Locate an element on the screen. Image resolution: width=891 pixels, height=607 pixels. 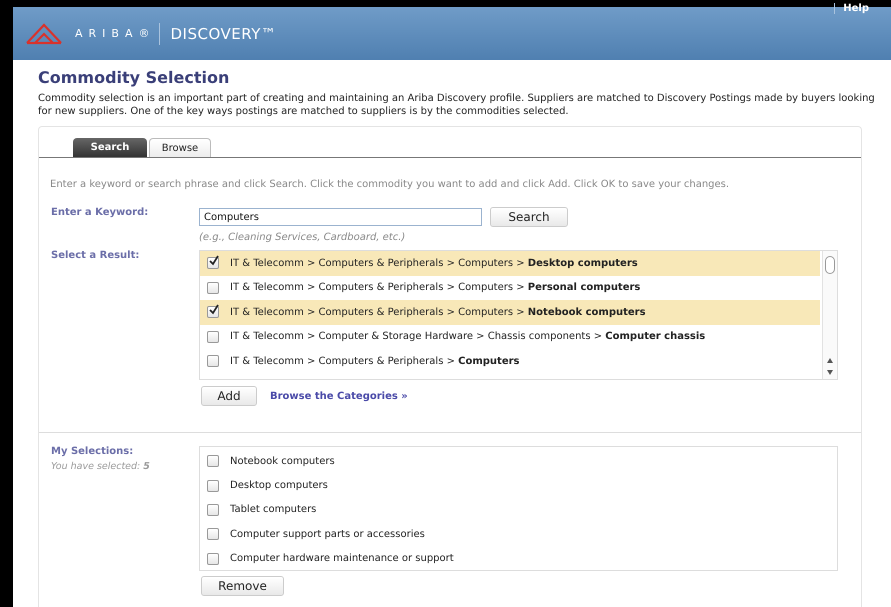
add-button: Add is located at coordinates (229, 396).